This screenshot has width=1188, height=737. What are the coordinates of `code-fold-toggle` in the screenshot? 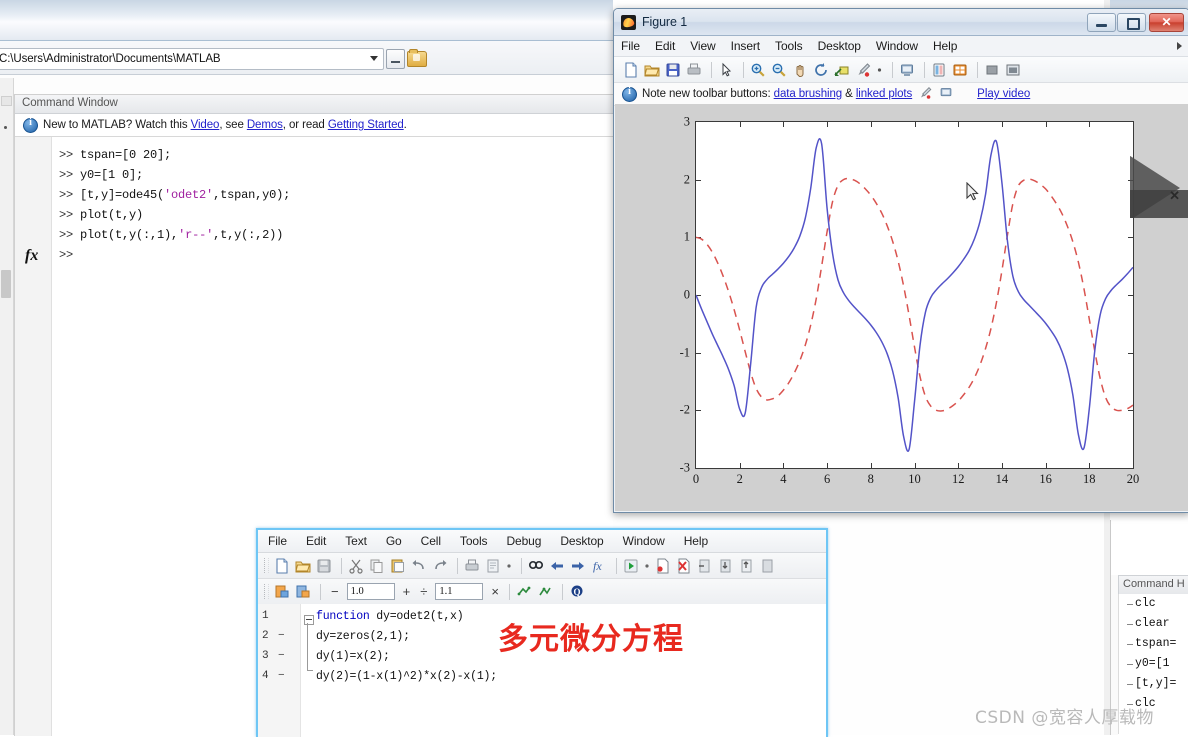 It's located at (309, 620).